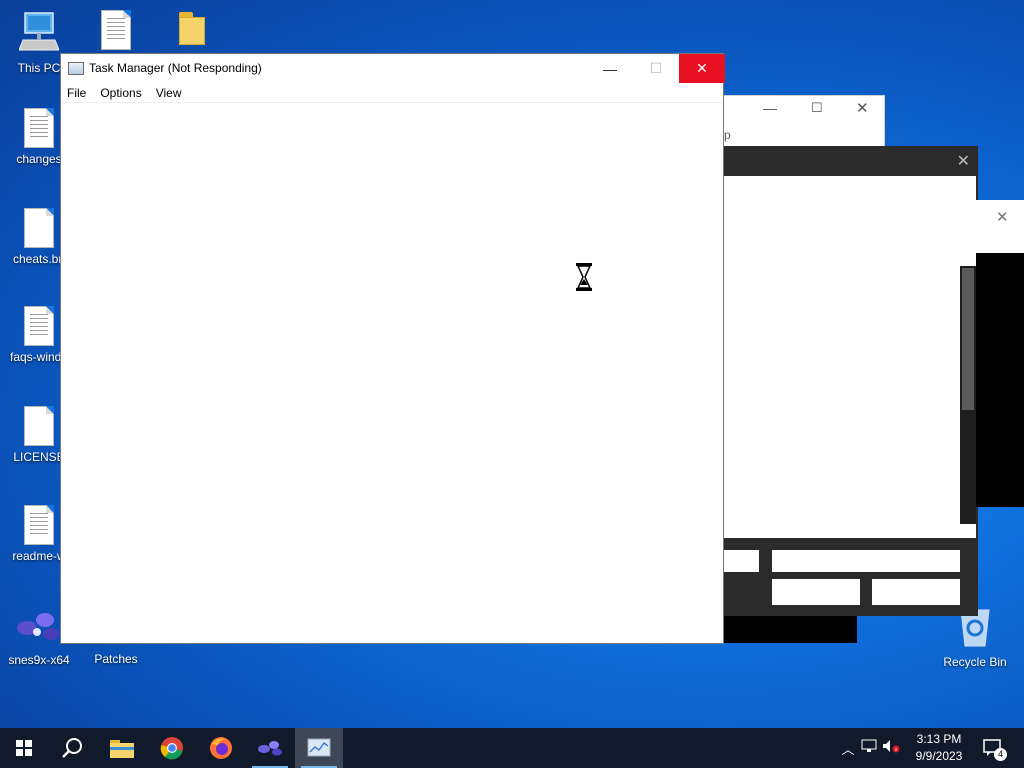  Describe the element at coordinates (76, 93) in the screenshot. I see `menu-file: File` at that location.